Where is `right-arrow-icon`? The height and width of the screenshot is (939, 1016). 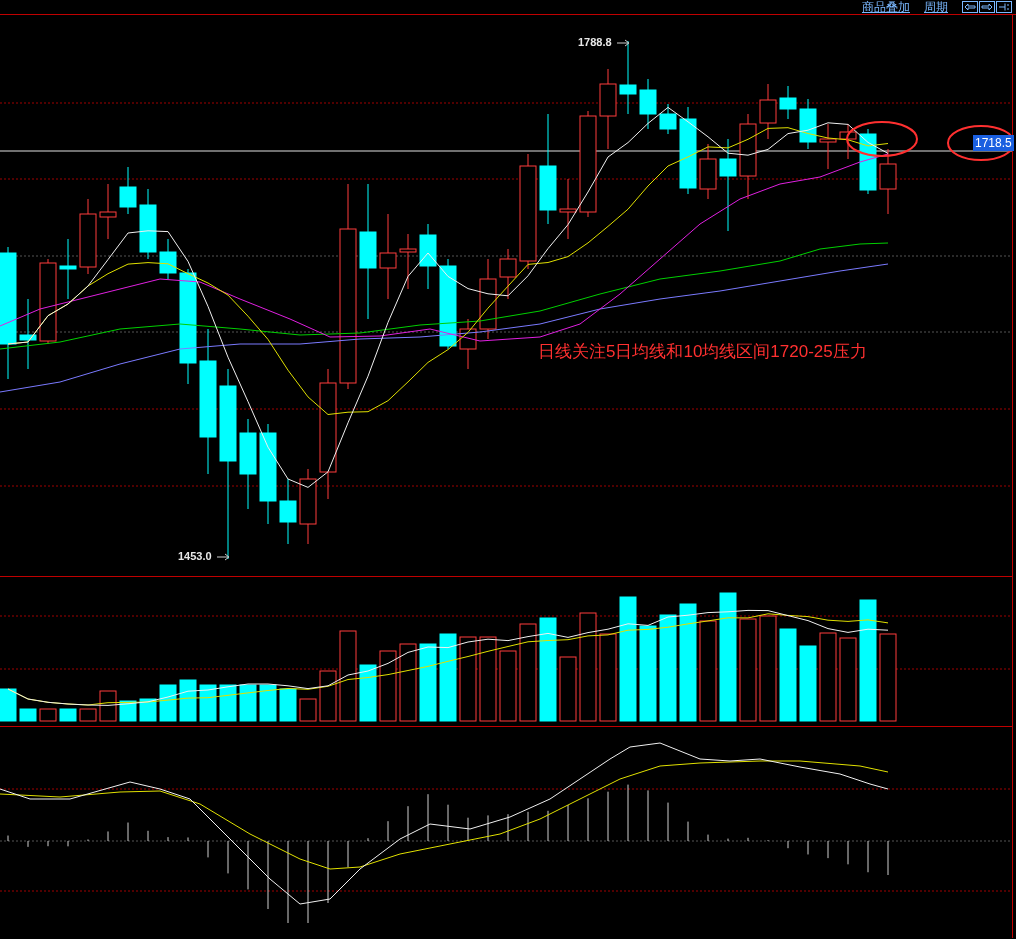 right-arrow-icon is located at coordinates (987, 7).